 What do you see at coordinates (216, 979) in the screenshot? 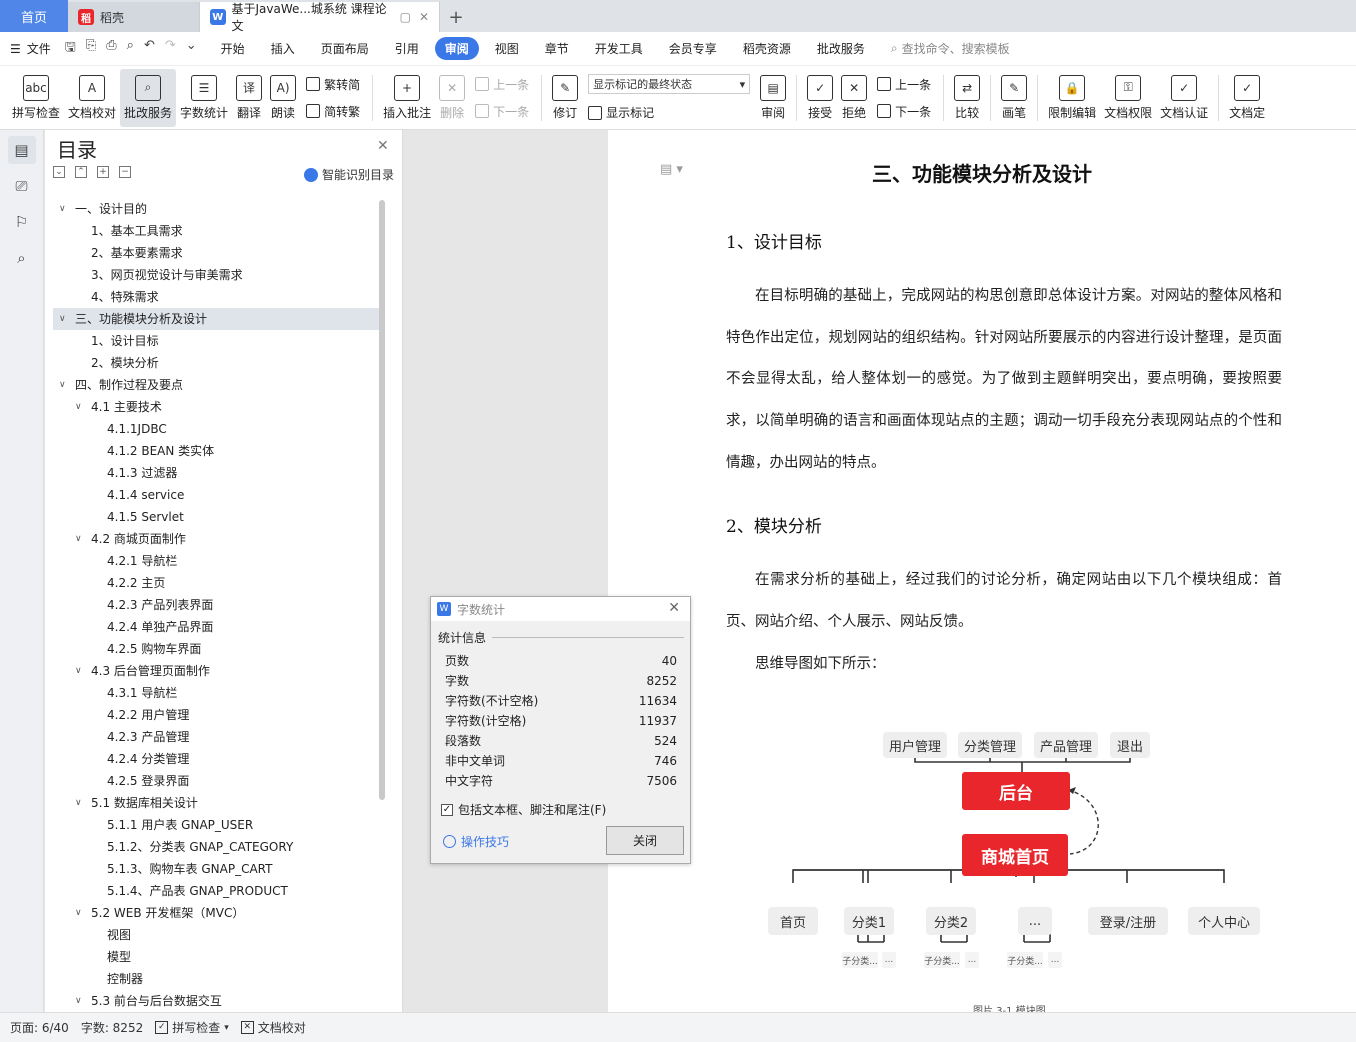
I see `toc-item: 控制器` at bounding box center [216, 979].